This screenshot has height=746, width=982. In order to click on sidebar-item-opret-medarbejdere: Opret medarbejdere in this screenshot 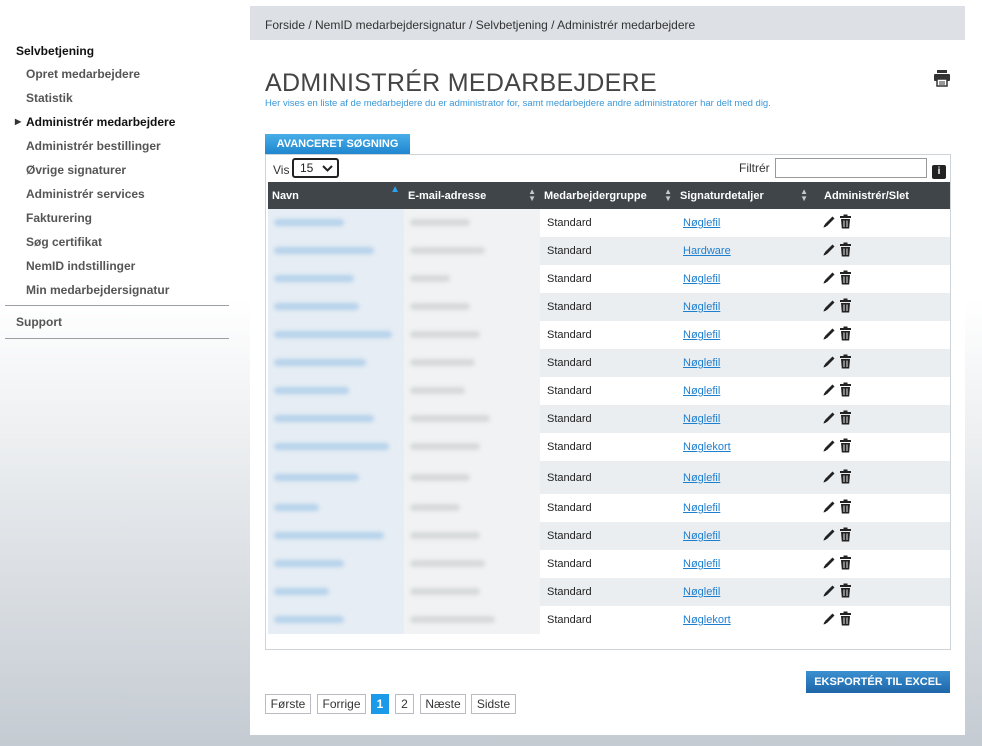, I will do `click(117, 74)`.